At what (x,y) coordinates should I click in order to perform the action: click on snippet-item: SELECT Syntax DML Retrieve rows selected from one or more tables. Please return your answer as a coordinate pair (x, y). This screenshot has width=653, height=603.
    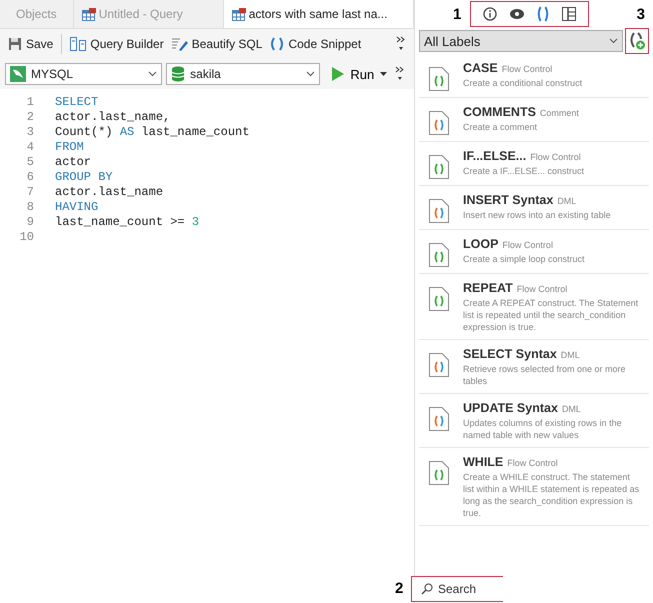
    Looking at the image, I should click on (534, 367).